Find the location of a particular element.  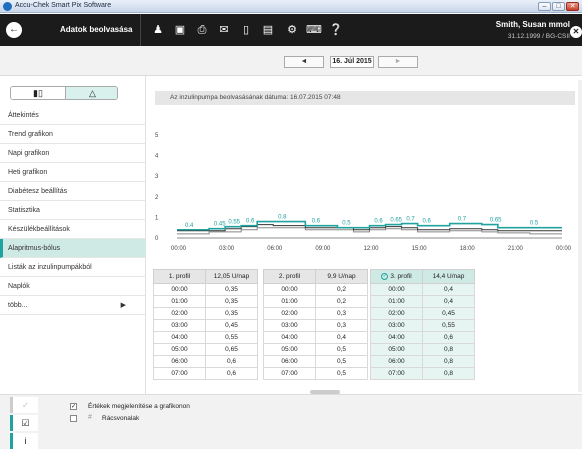

previous-day-button: ◄ is located at coordinates (304, 62).